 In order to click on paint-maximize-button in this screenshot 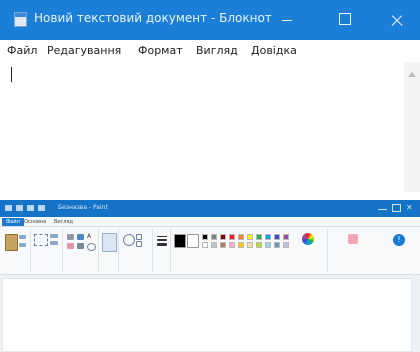, I will do `click(396, 208)`.